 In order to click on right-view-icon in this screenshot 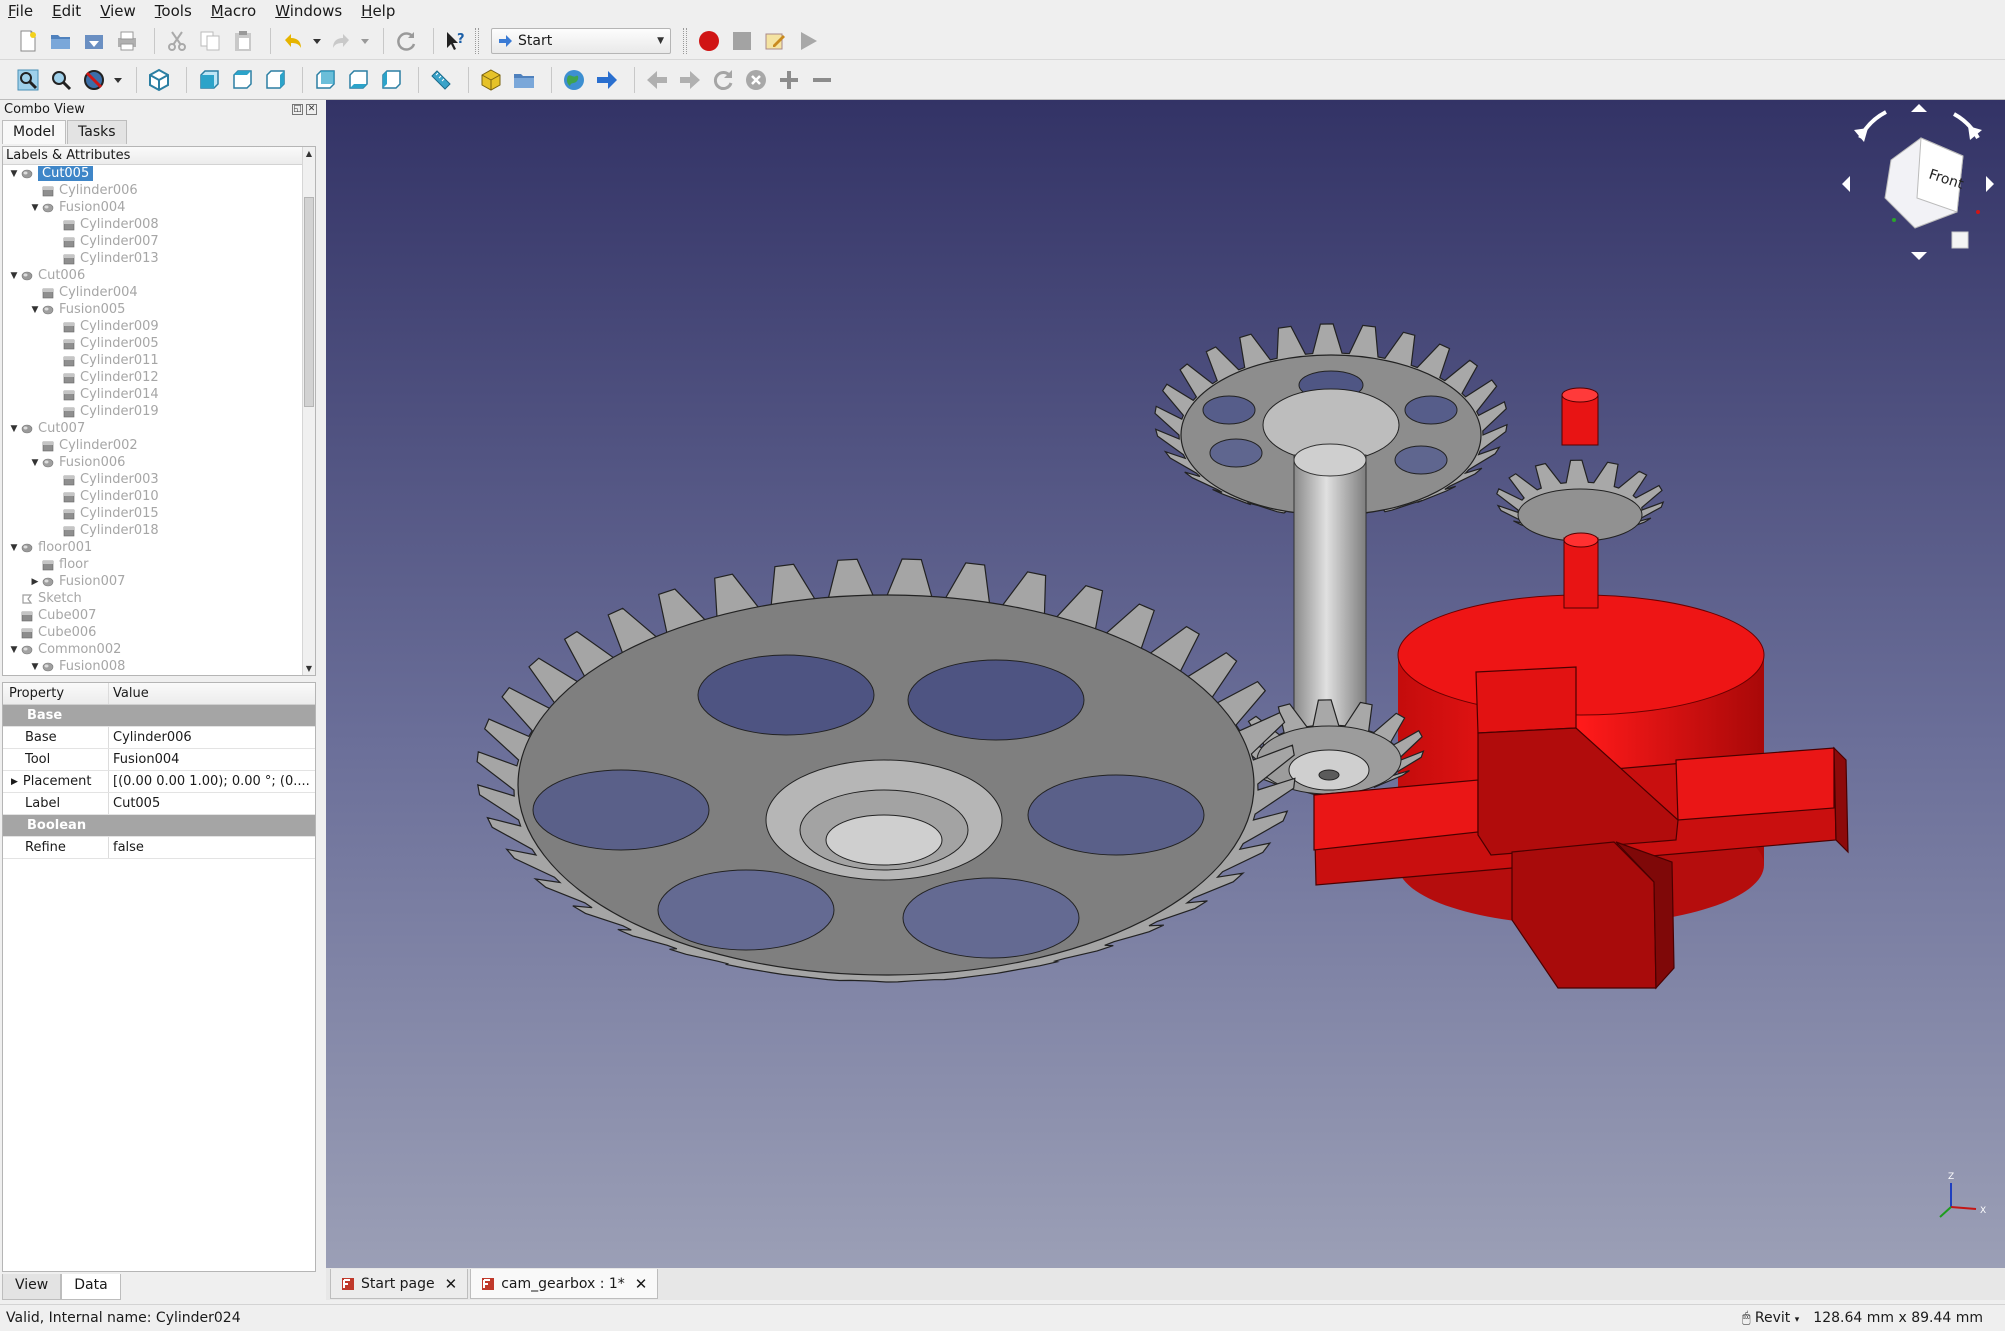, I will do `click(275, 80)`.